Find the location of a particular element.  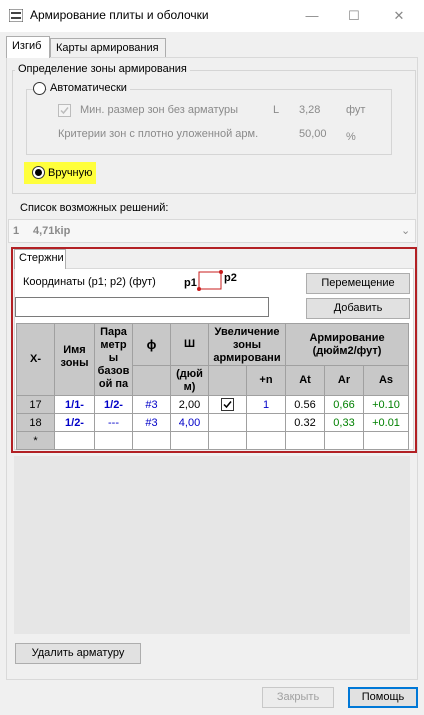

row-as: +0.01 is located at coordinates (386, 422).